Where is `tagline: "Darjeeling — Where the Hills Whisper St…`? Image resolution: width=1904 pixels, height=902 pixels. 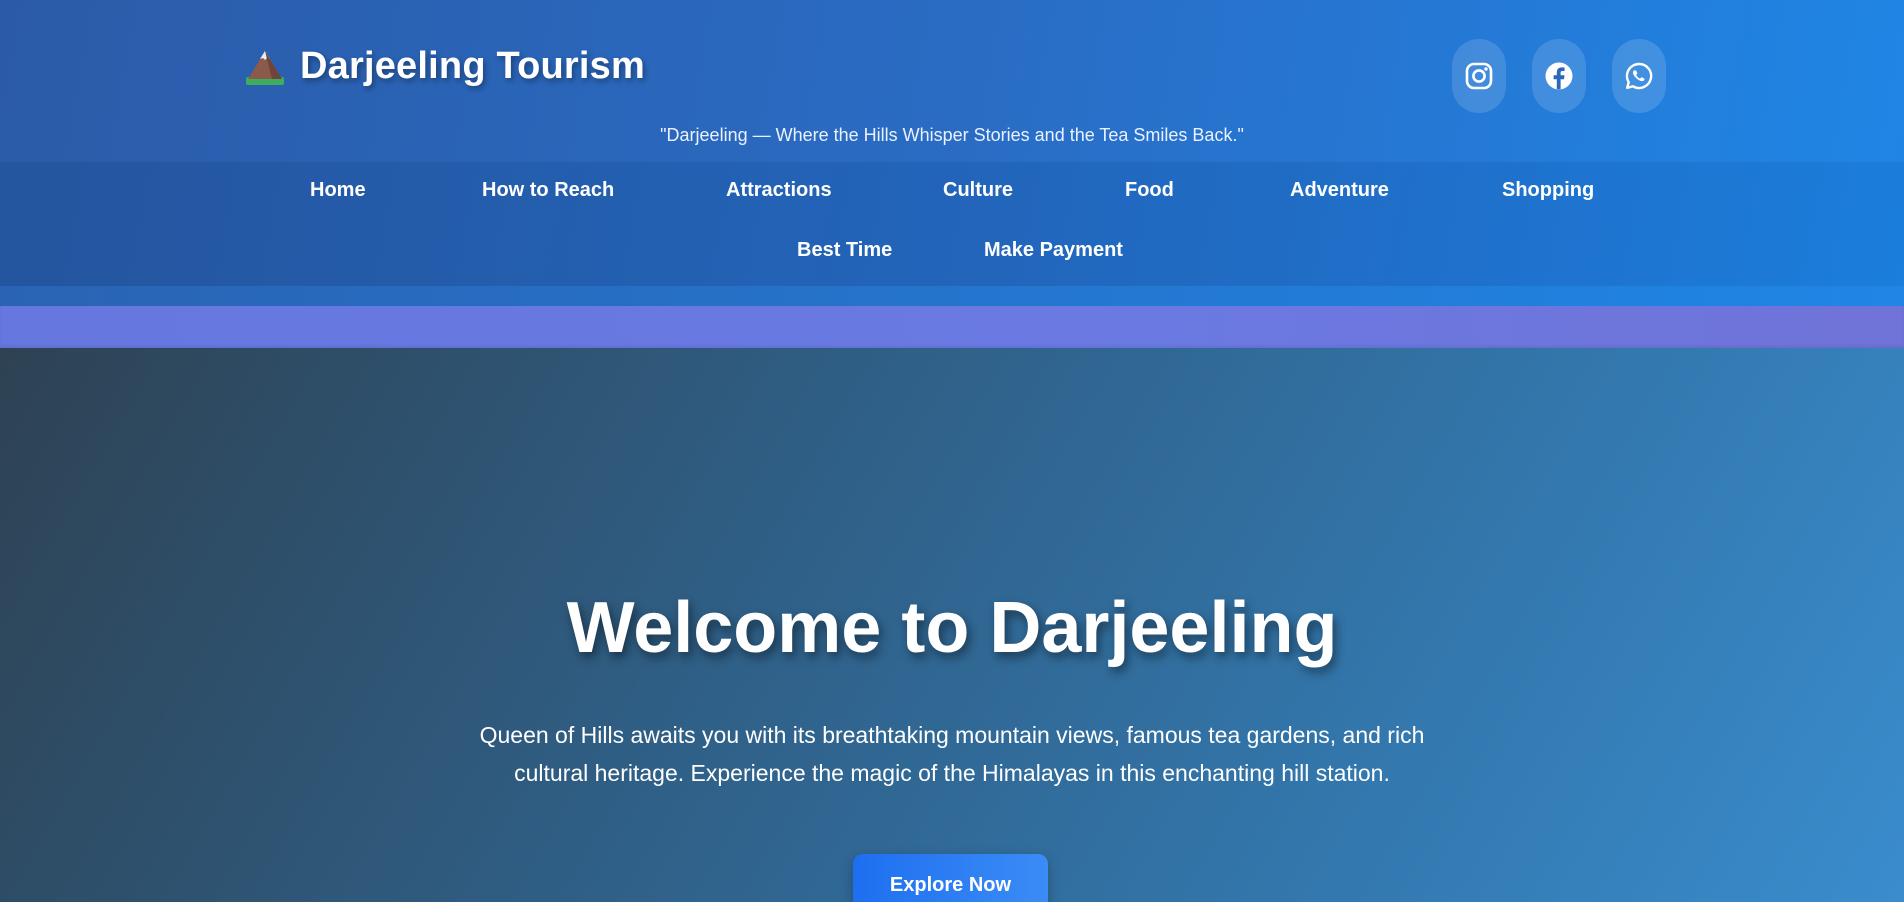 tagline: "Darjeeling — Where the Hills Whisper St… is located at coordinates (952, 135).